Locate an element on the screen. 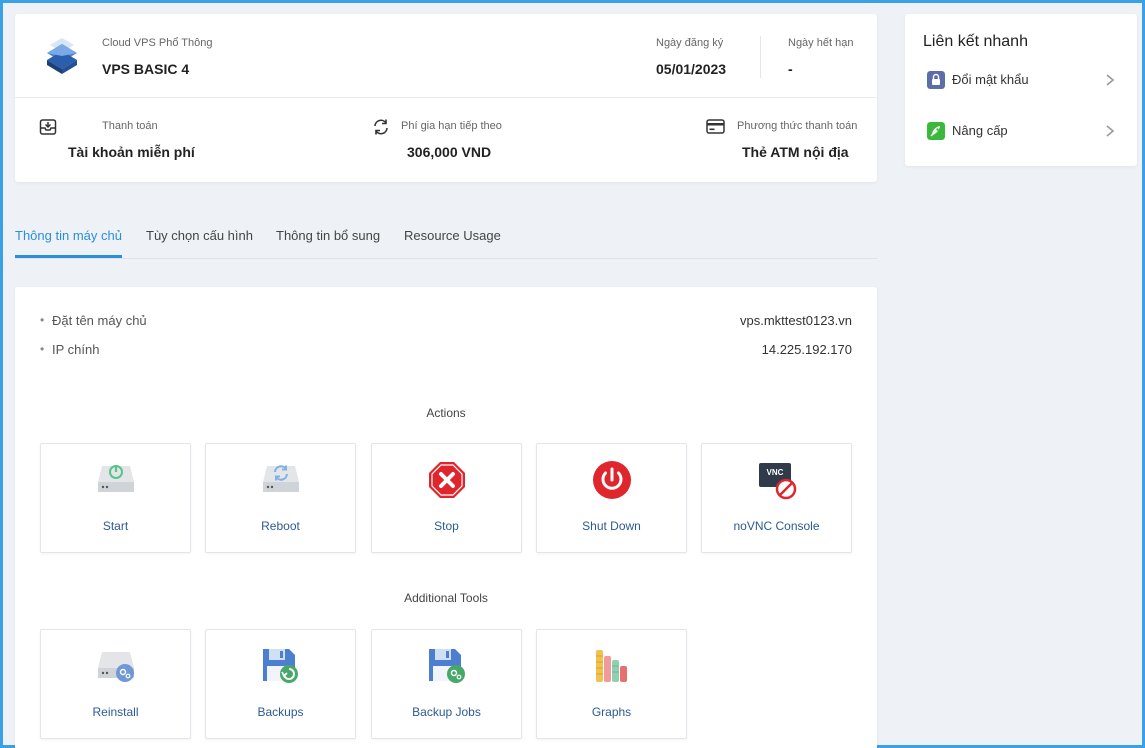 This screenshot has height=748, width=1145. tile-label: Stop is located at coordinates (446, 526).